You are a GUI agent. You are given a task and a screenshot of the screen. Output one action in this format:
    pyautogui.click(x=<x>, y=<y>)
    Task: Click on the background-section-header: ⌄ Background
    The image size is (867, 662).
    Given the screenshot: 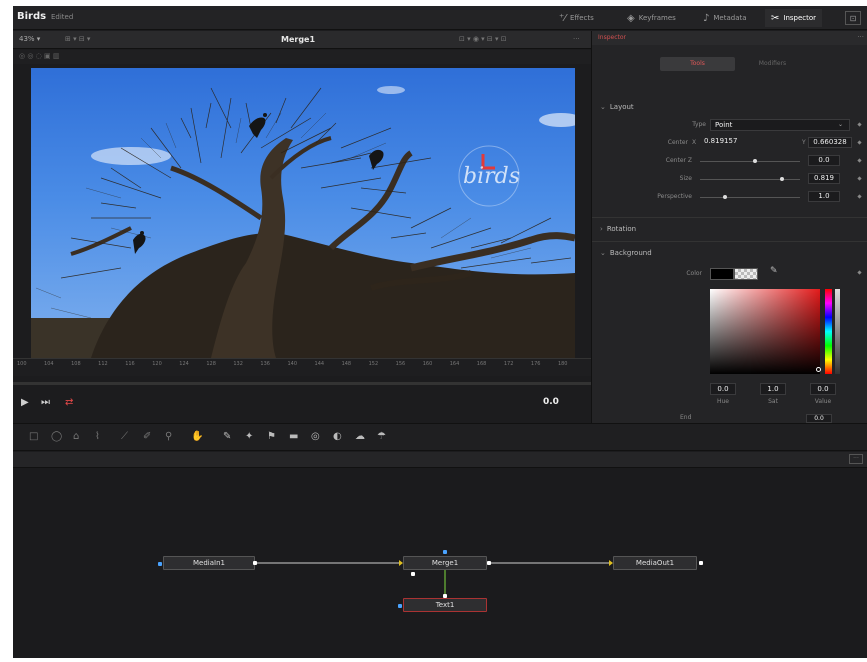 What is the action you would take?
    pyautogui.click(x=626, y=253)
    